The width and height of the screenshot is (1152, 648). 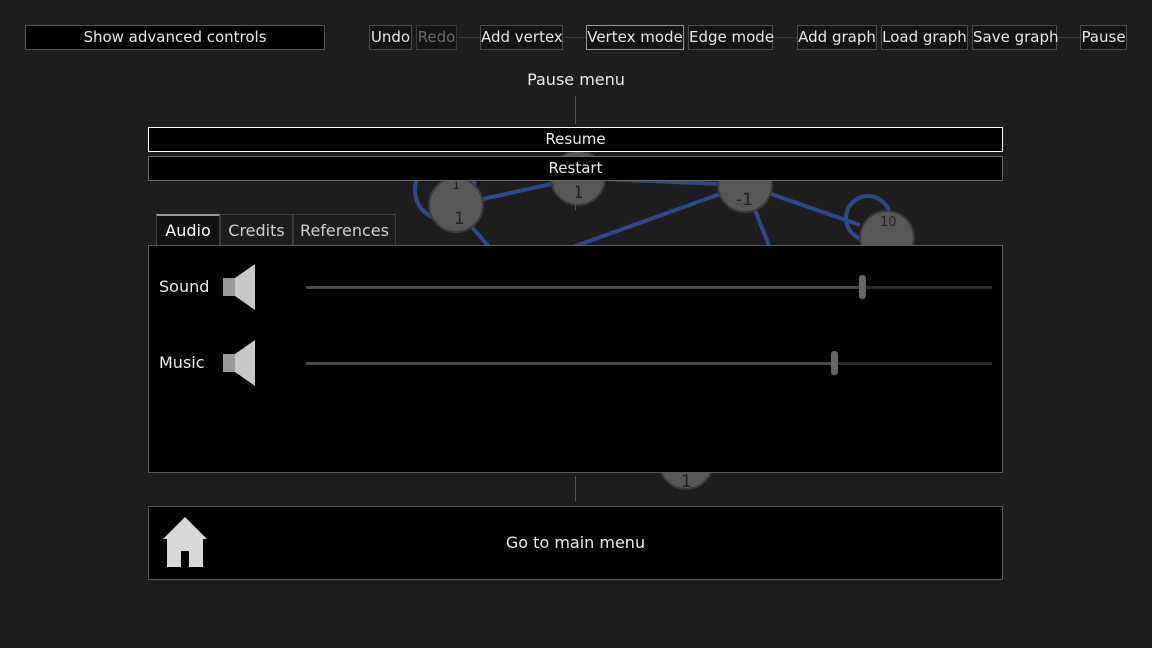 What do you see at coordinates (175, 37) in the screenshot?
I see `show-advanced-controls-button: Show advanced controls` at bounding box center [175, 37].